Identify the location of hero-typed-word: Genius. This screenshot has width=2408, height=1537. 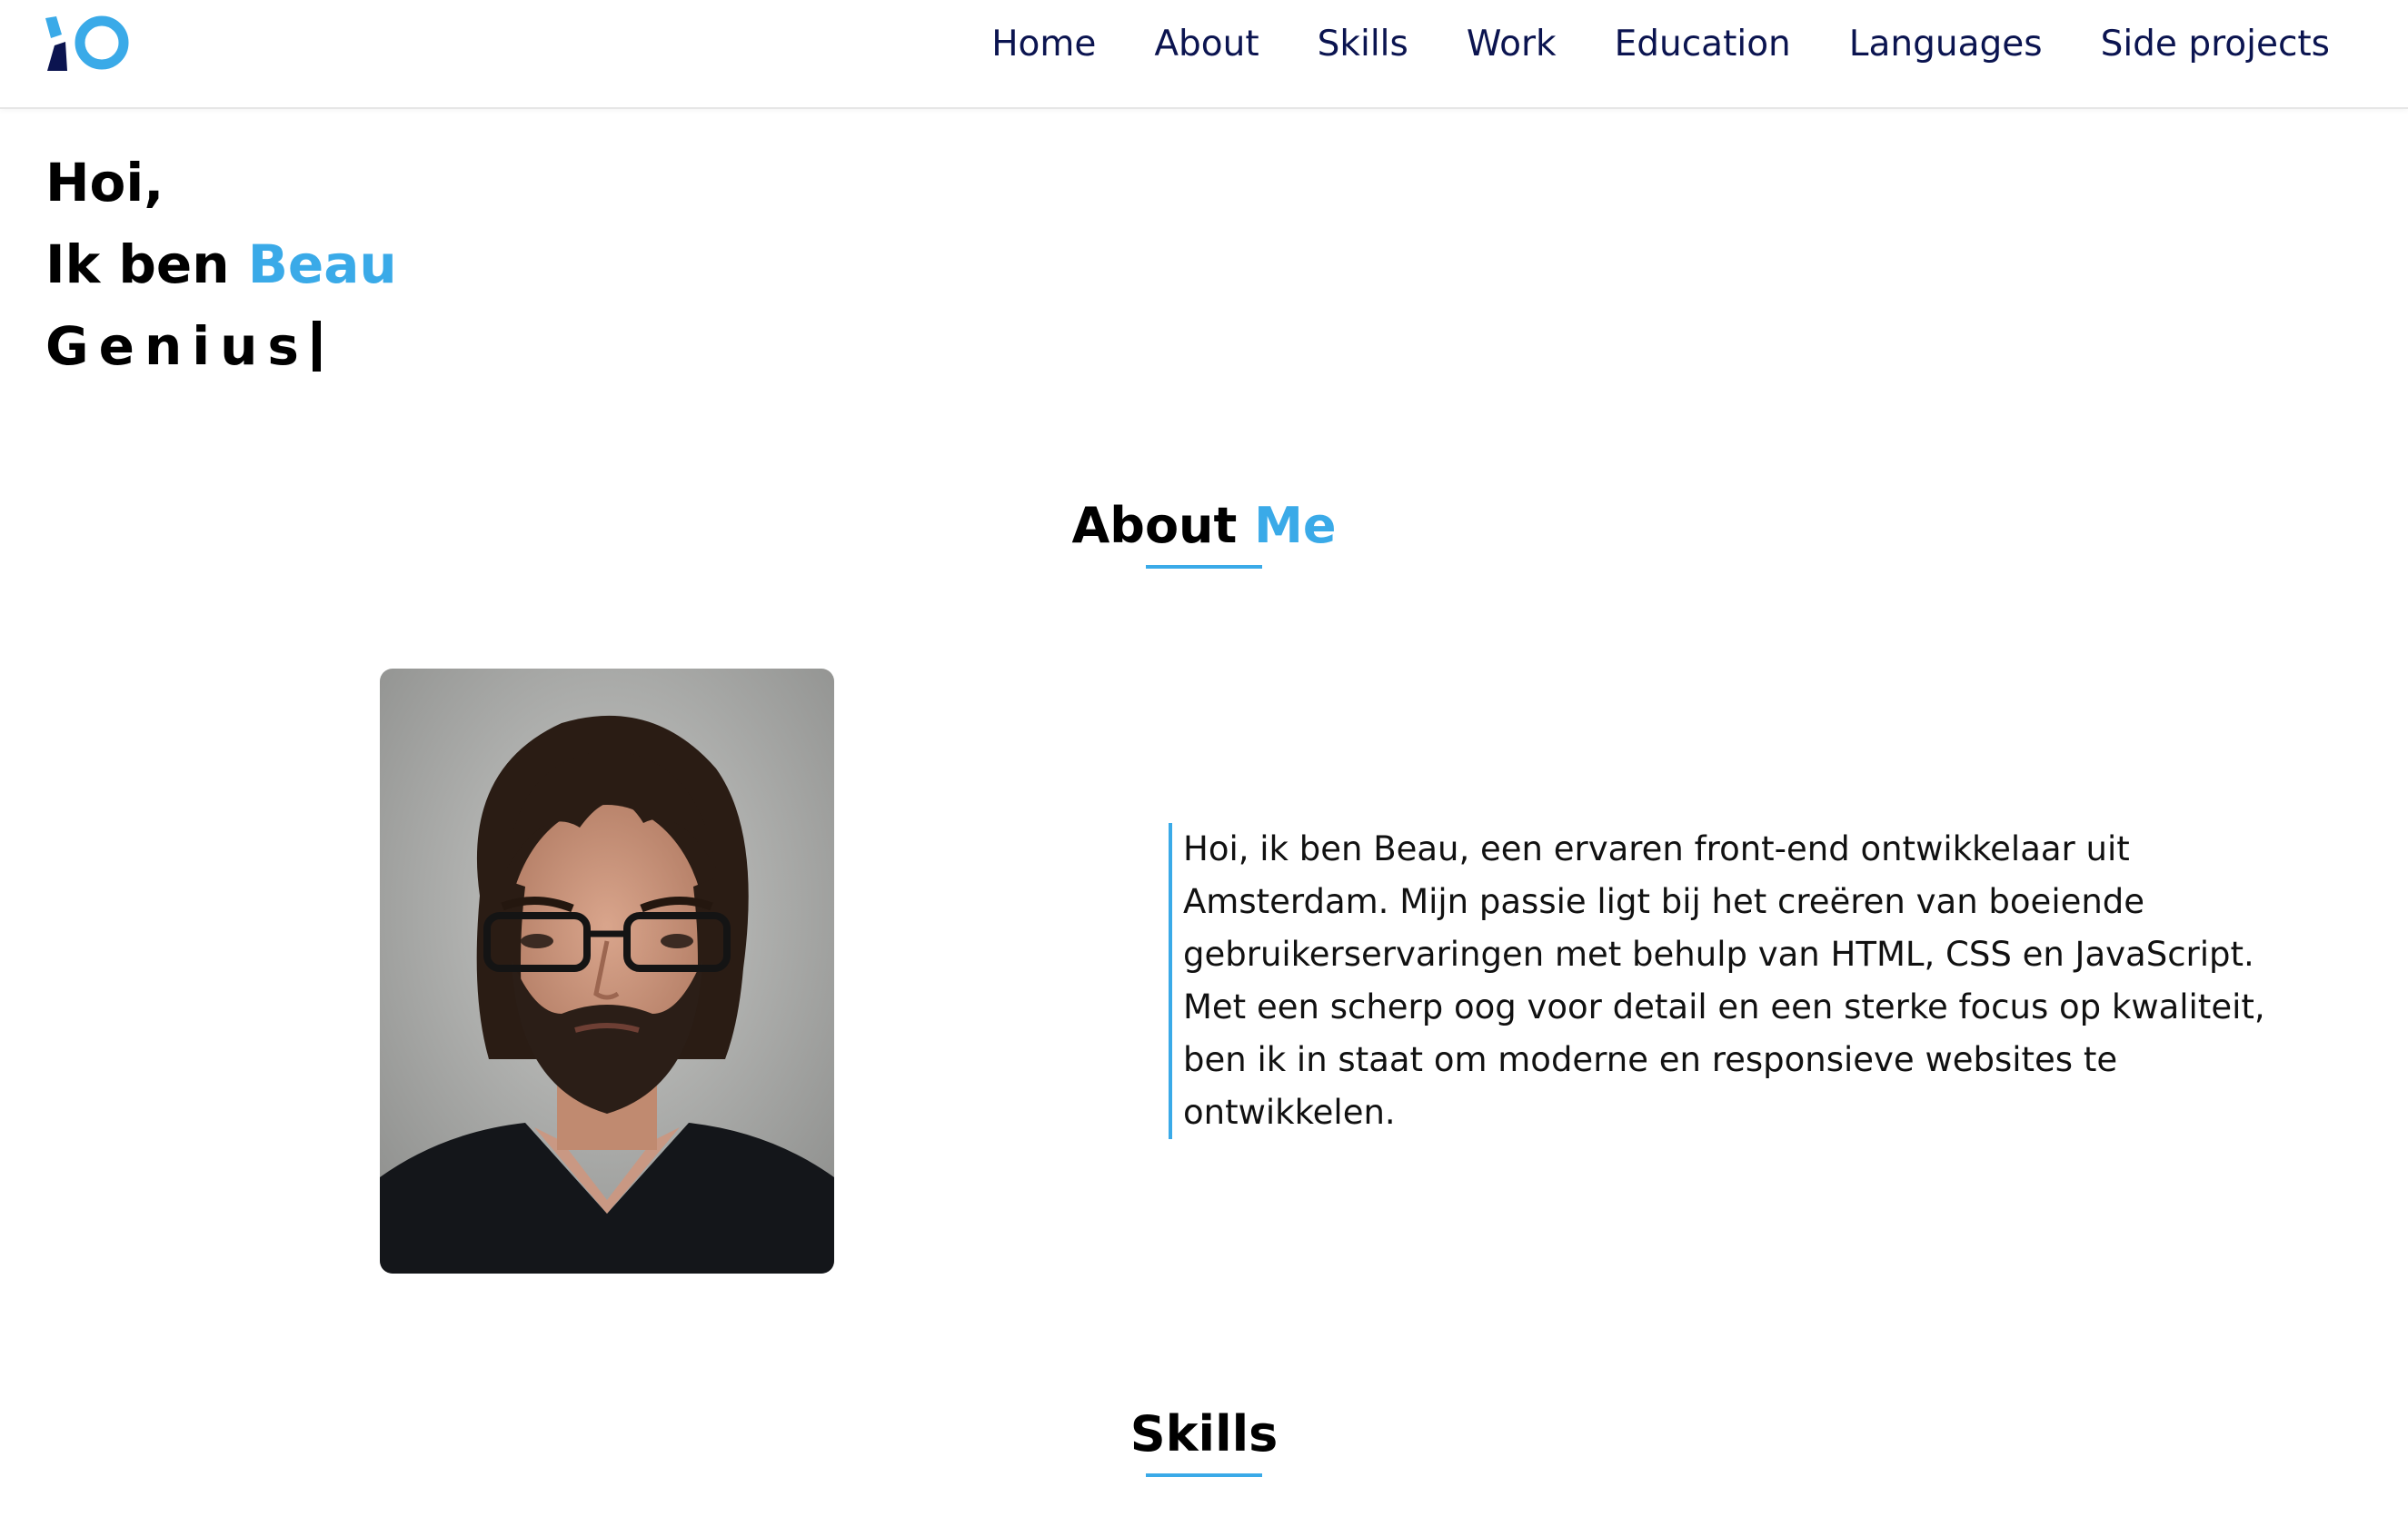
(177, 346).